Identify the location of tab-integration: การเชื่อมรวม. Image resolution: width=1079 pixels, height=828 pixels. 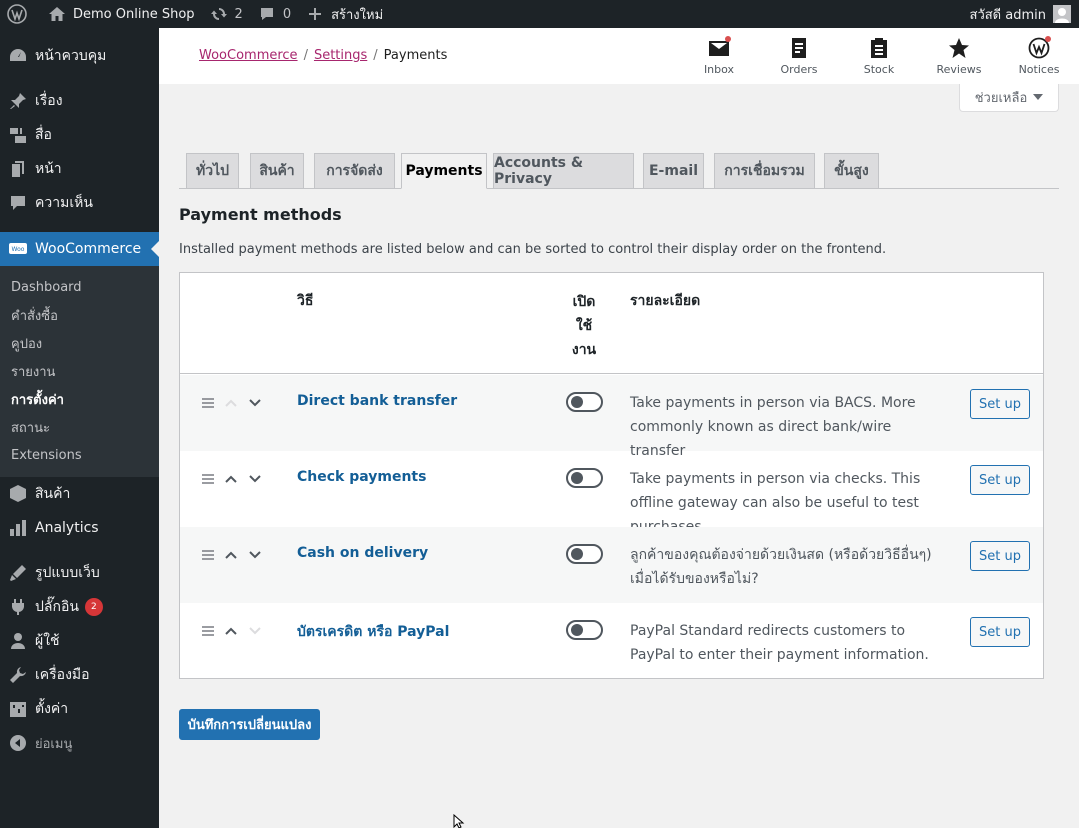
(764, 171).